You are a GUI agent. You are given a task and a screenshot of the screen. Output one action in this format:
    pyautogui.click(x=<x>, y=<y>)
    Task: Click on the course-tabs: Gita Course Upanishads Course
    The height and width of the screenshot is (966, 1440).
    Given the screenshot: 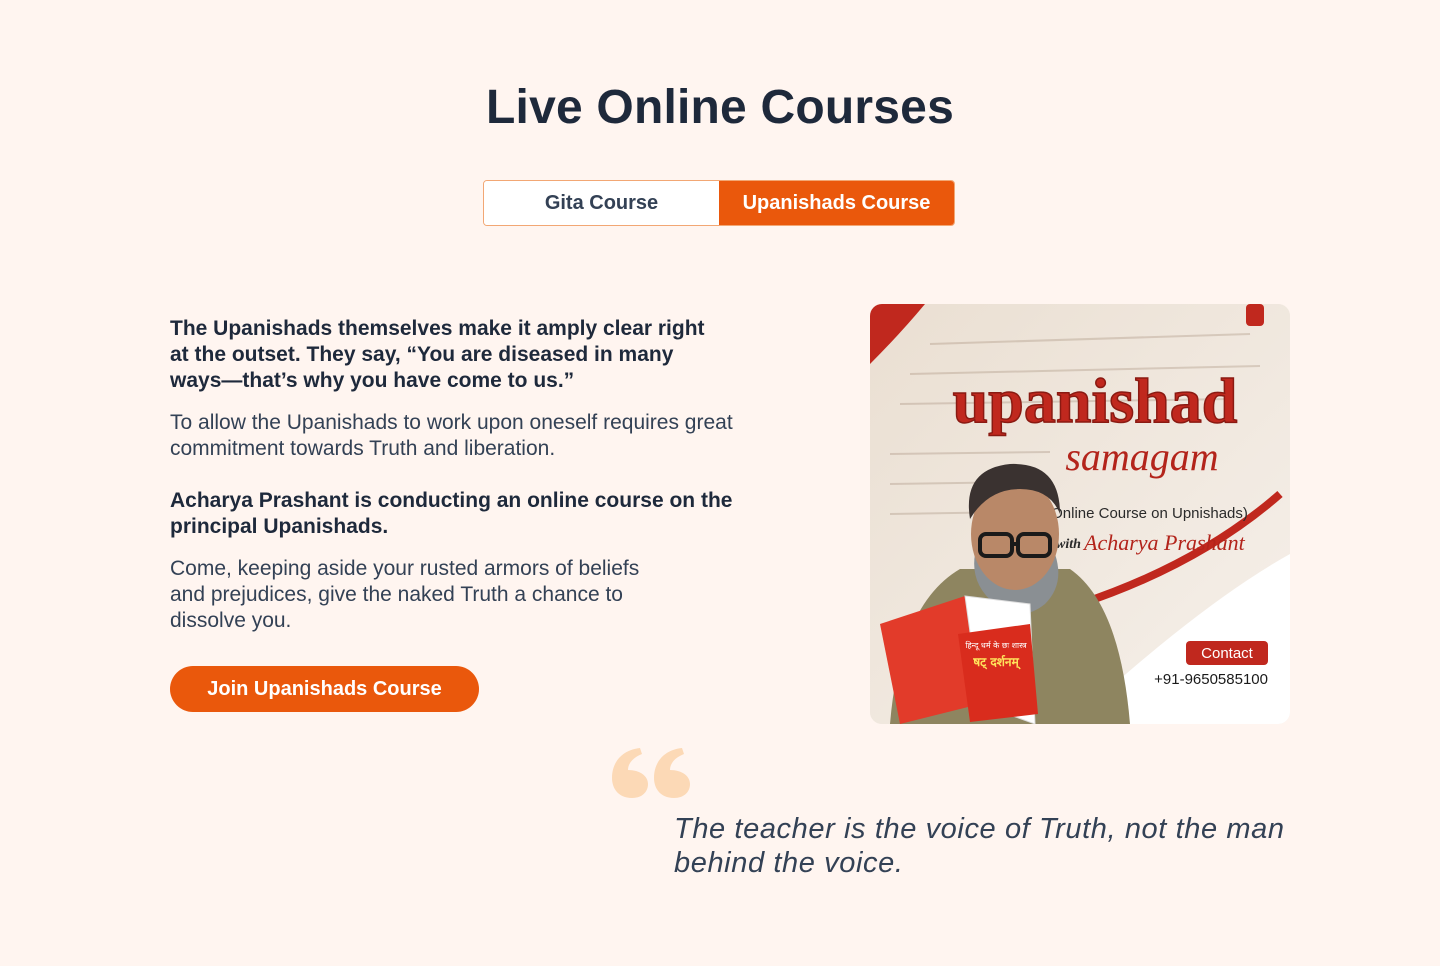 What is the action you would take?
    pyautogui.click(x=719, y=203)
    